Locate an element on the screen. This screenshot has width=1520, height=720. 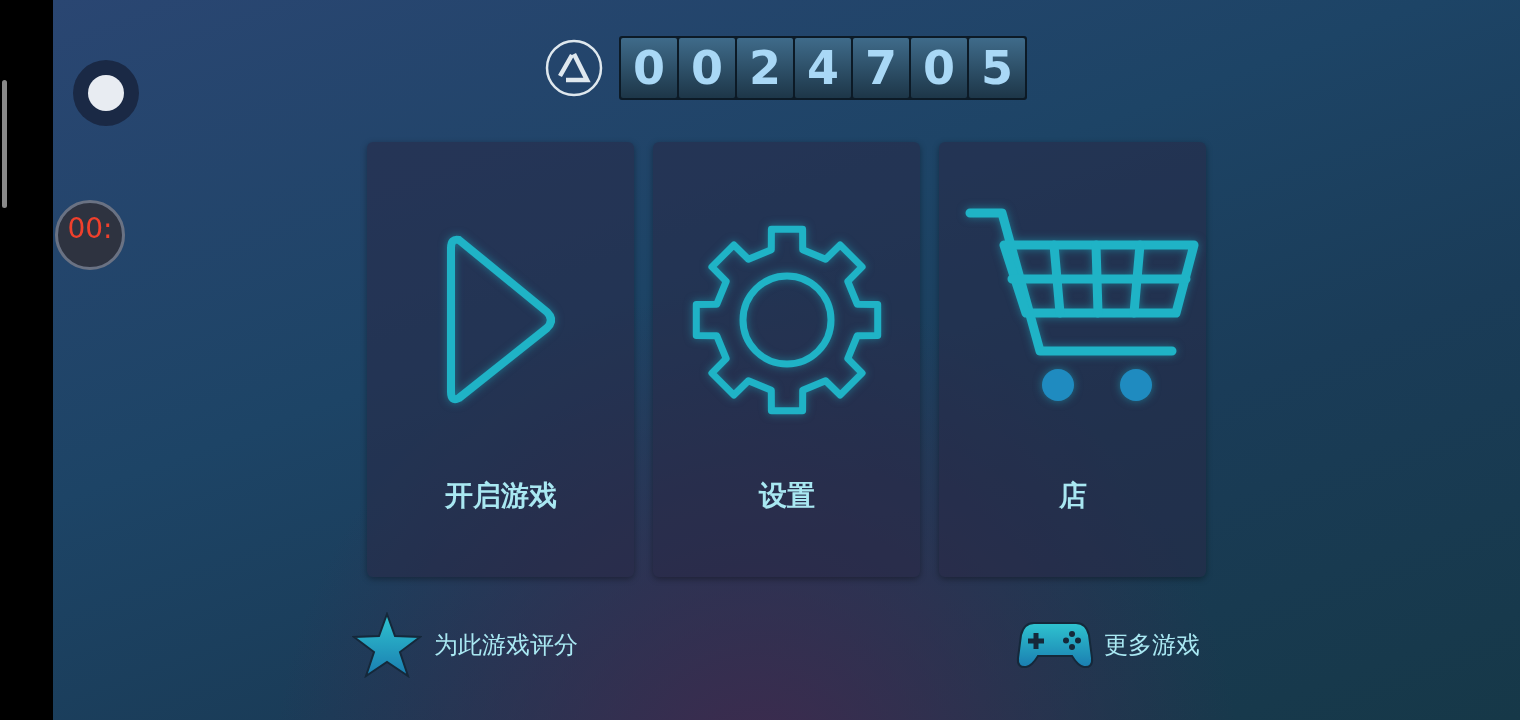
star-icon is located at coordinates (386, 645).